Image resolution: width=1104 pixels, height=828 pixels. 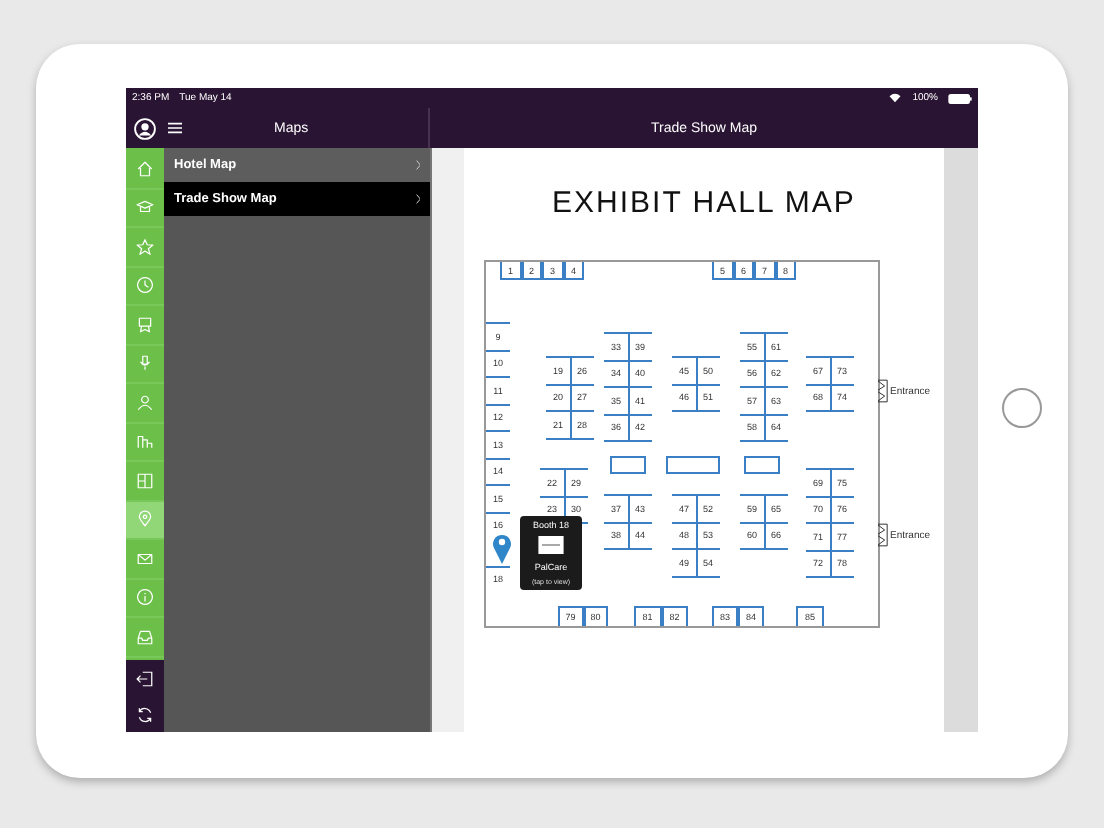 What do you see at coordinates (145, 480) in the screenshot?
I see `layout-icon` at bounding box center [145, 480].